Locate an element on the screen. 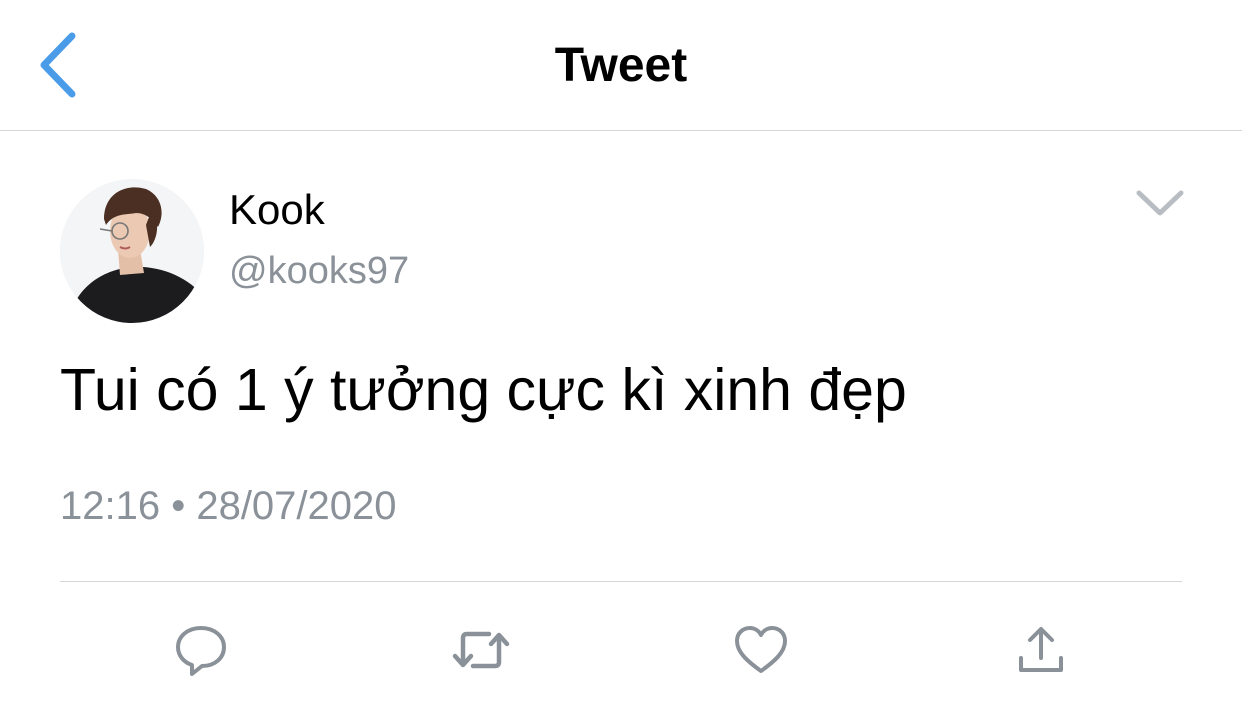  divider is located at coordinates (621, 581).